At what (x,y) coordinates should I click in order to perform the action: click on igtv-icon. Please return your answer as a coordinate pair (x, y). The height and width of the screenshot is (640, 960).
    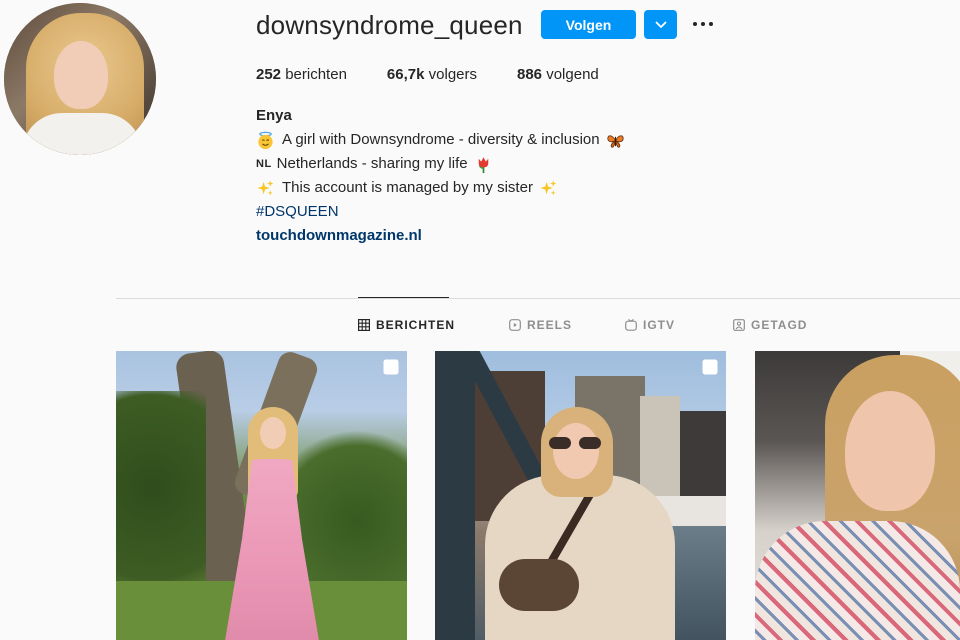
    Looking at the image, I should click on (631, 325).